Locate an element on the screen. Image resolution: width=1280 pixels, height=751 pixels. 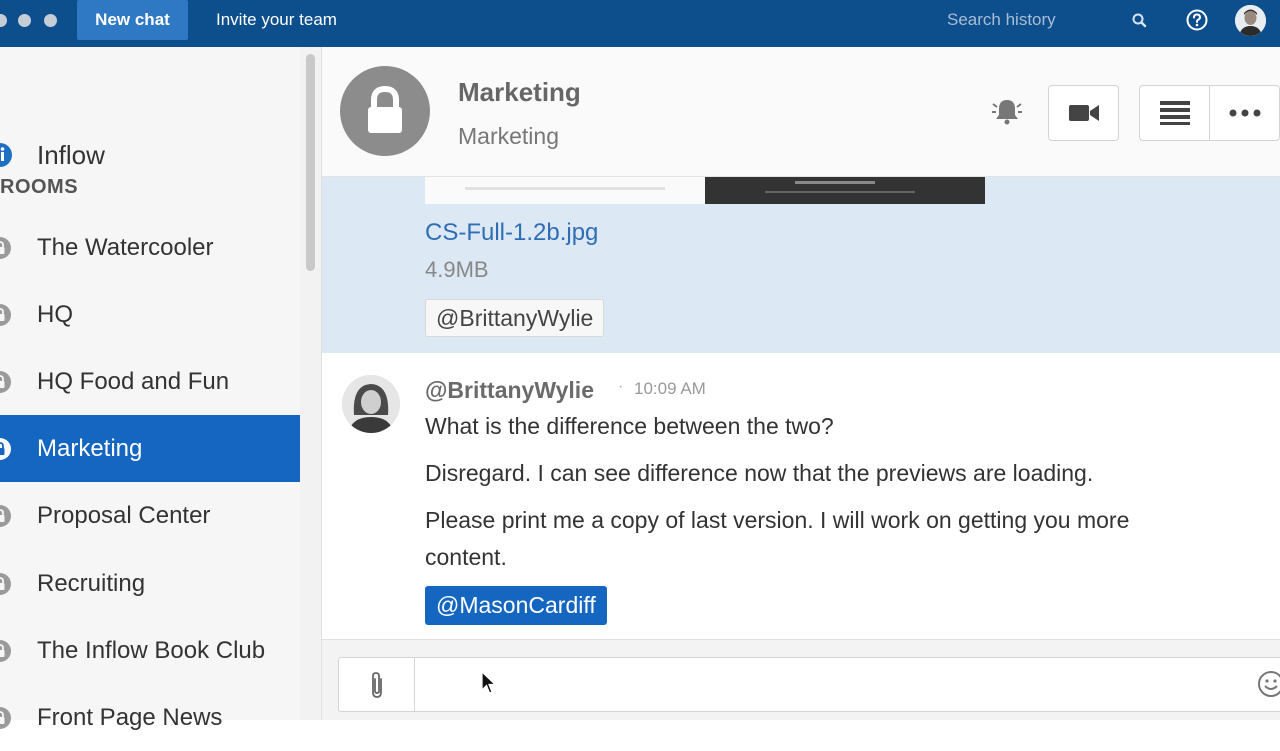
mouse-pointer-icon is located at coordinates (489, 682).